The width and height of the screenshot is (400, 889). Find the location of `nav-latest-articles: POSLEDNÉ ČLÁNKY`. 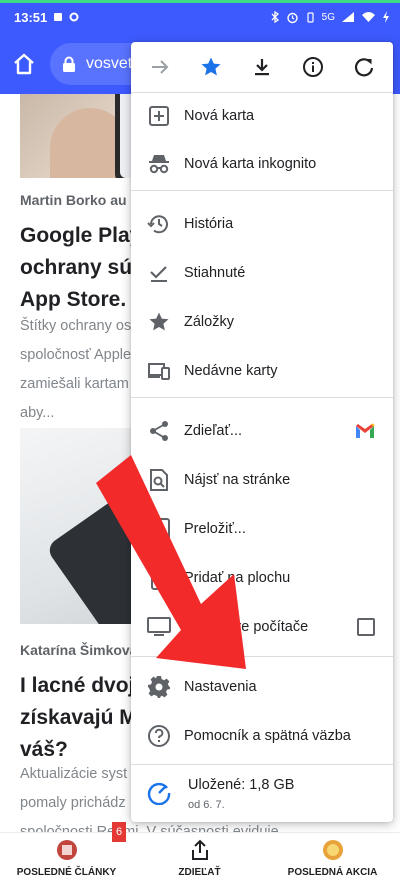

nav-latest-articles: POSLEDNÉ ČLÁNKY is located at coordinates (66, 858).